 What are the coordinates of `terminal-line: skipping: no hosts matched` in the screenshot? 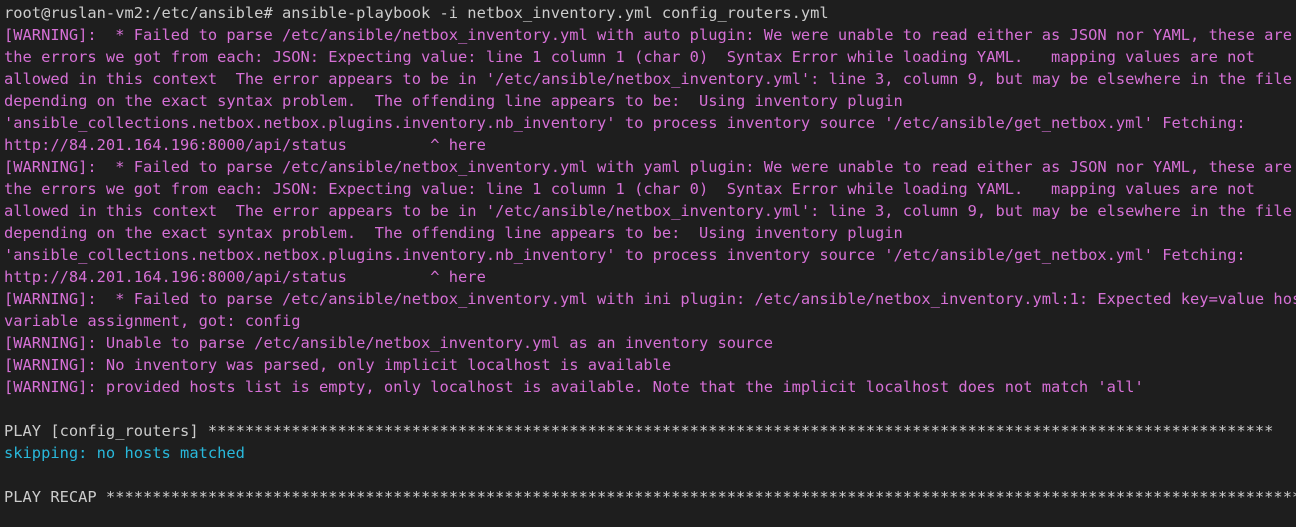 It's located at (124, 453).